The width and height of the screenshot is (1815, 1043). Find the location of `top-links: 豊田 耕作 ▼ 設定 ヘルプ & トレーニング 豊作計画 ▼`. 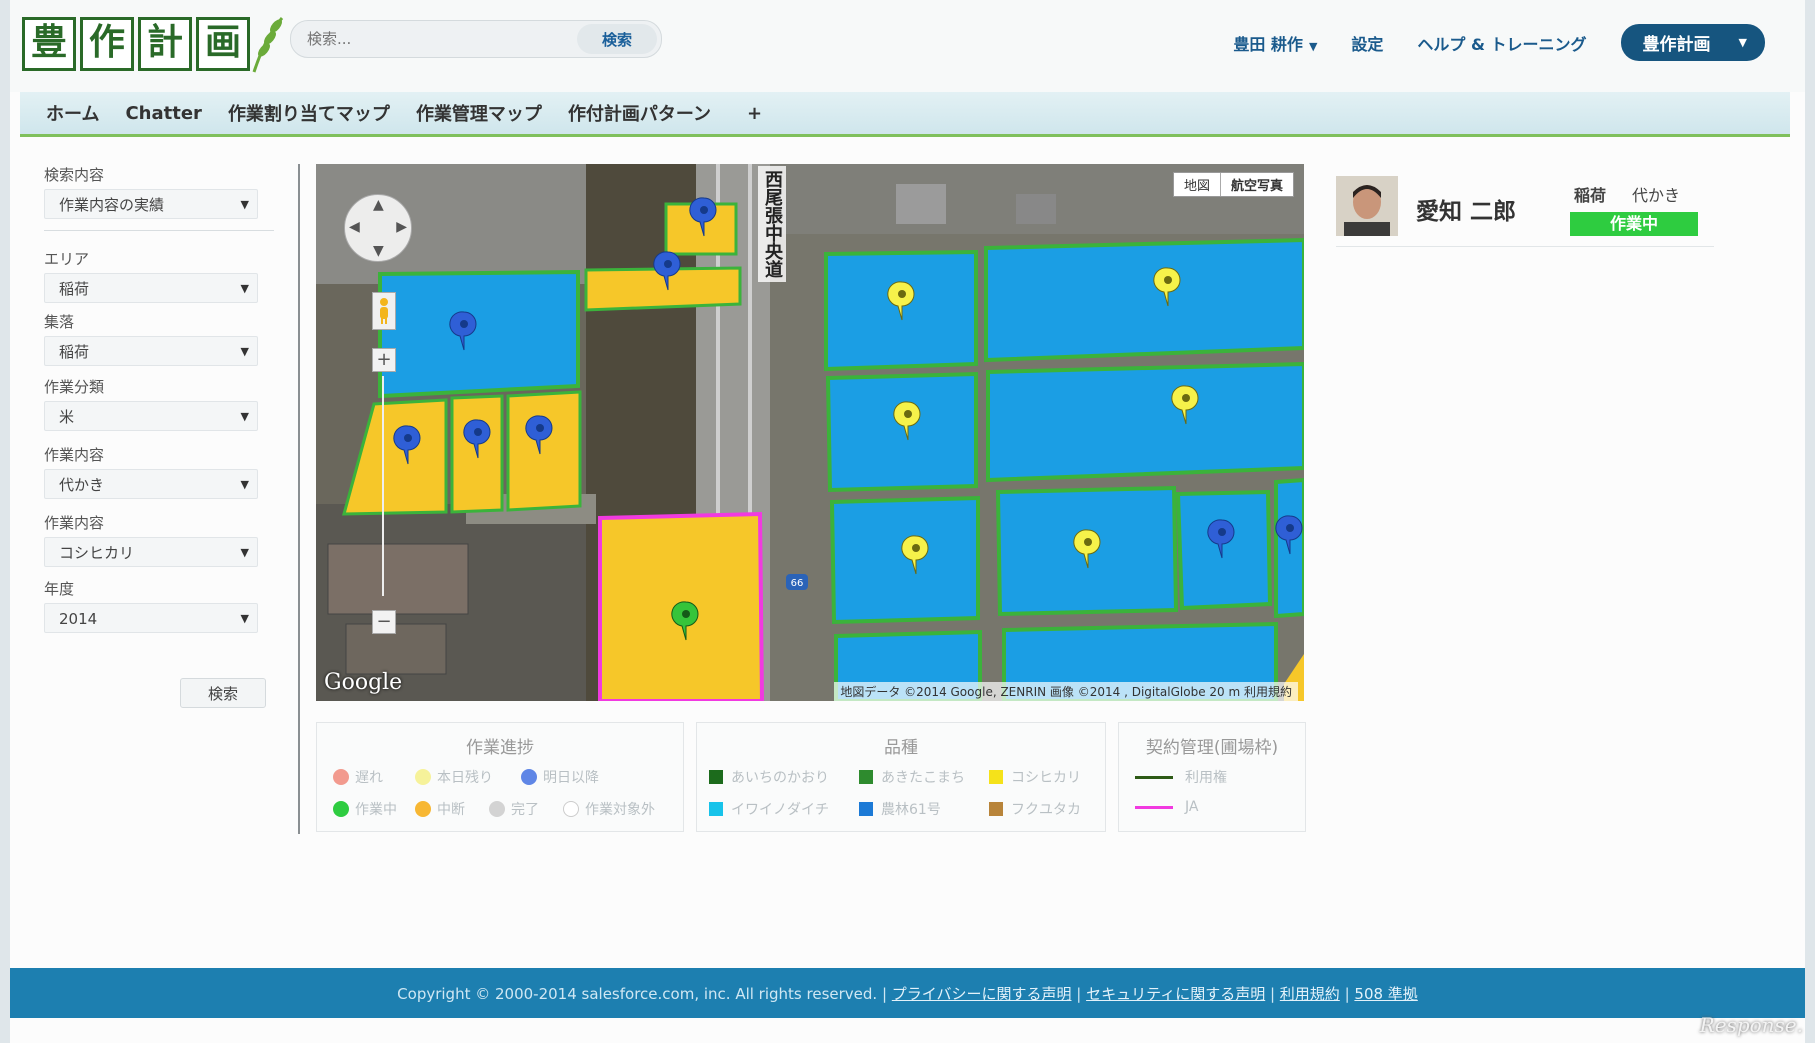

top-links: 豊田 耕作 ▼ 設定 ヘルプ & トレーニング 豊作計画 ▼ is located at coordinates (1499, 42).